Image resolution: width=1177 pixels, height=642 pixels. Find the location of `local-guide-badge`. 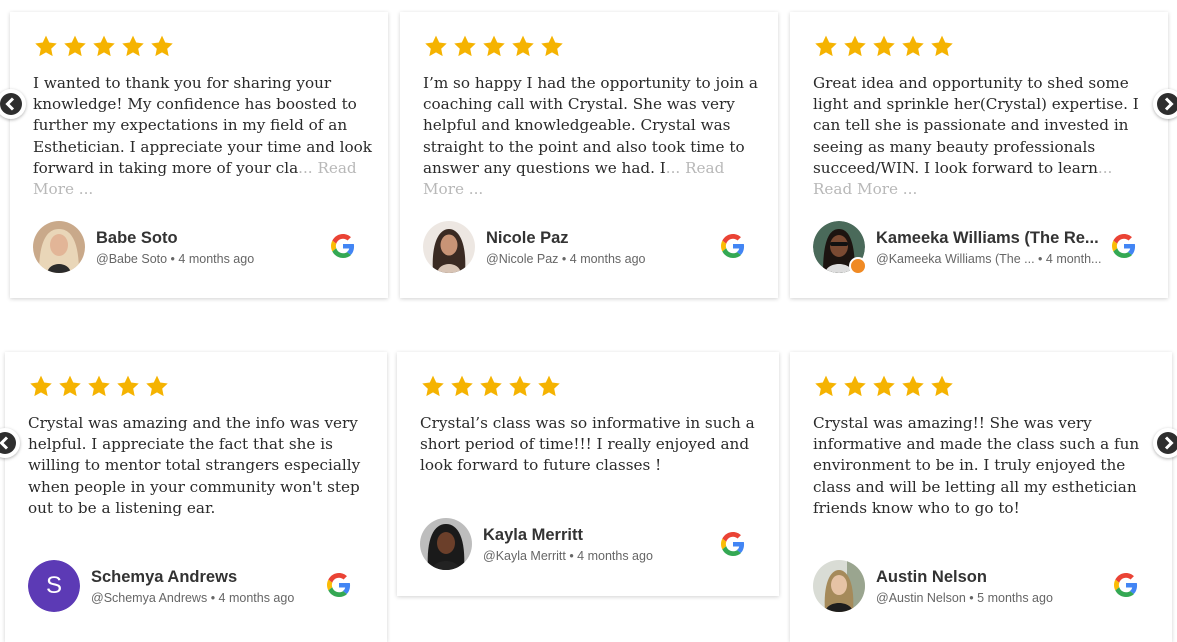

local-guide-badge is located at coordinates (858, 266).